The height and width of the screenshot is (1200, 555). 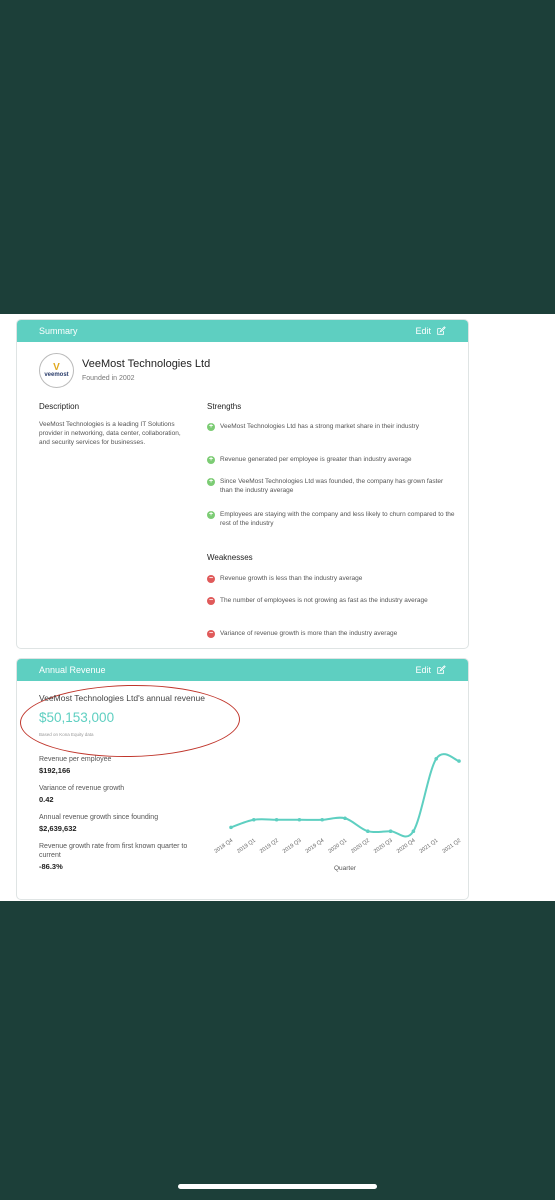 I want to click on metric-label: Annual revenue growth since founding, so click(x=99, y=817).